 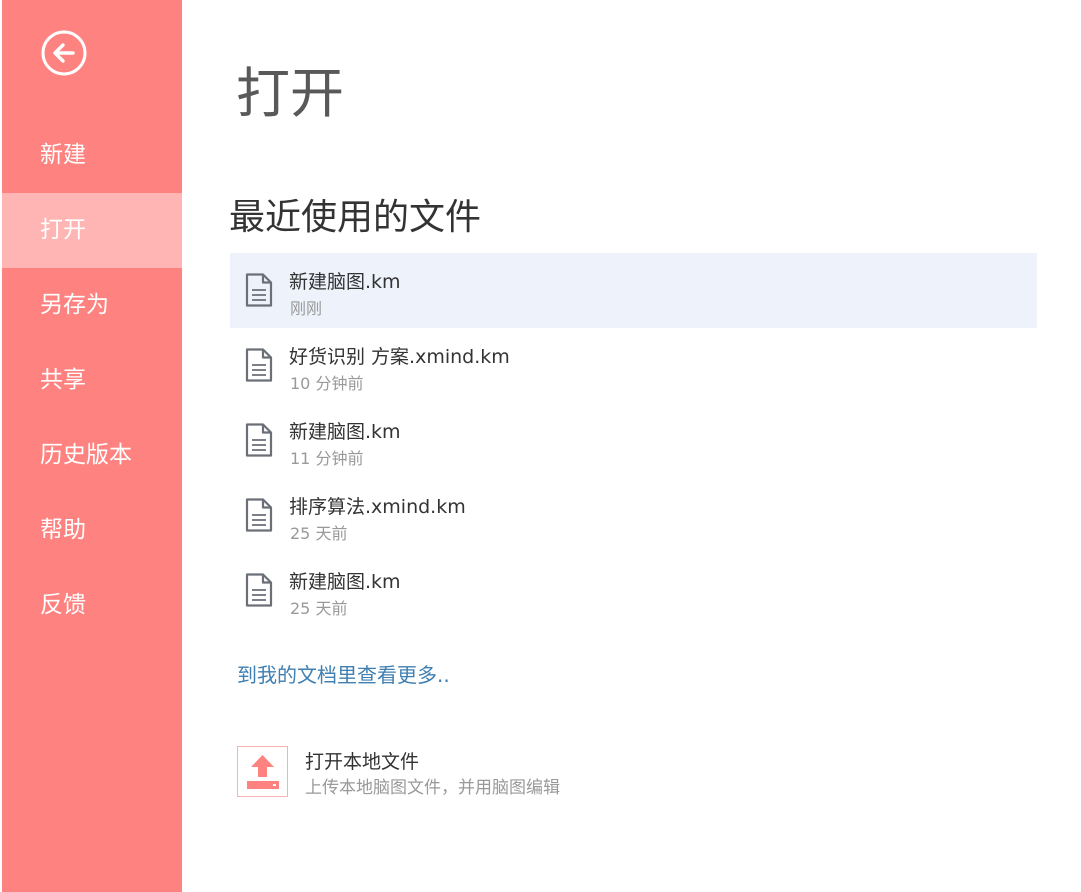 What do you see at coordinates (290, 93) in the screenshot?
I see `page-title: 打开` at bounding box center [290, 93].